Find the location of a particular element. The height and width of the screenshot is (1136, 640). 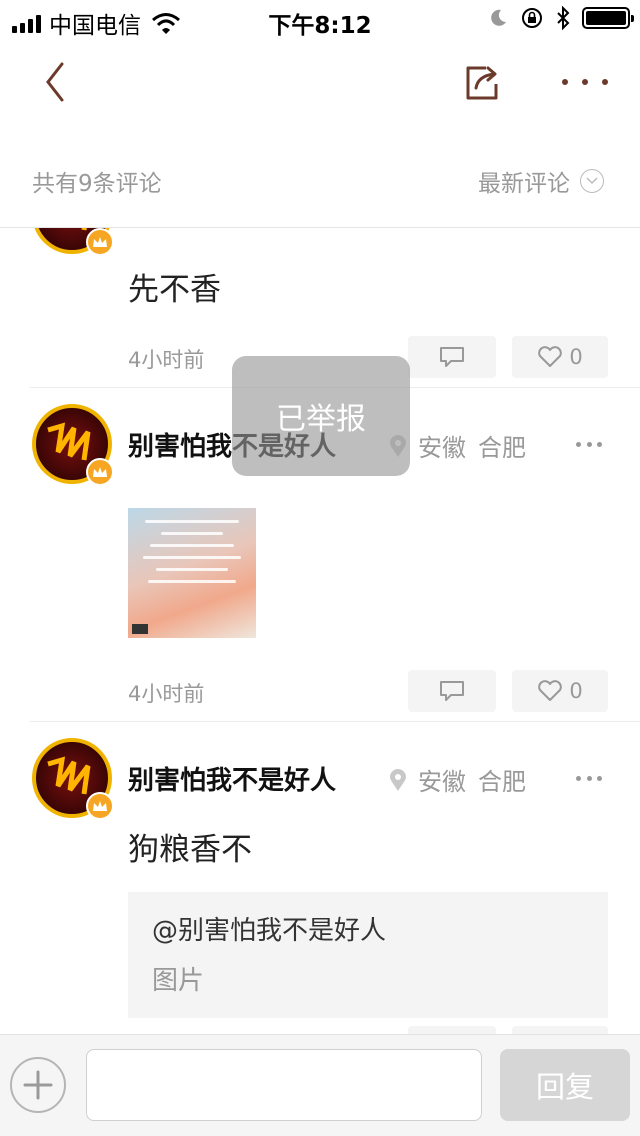

status-bar: 中国电信 下午8:12 is located at coordinates (320, 20).